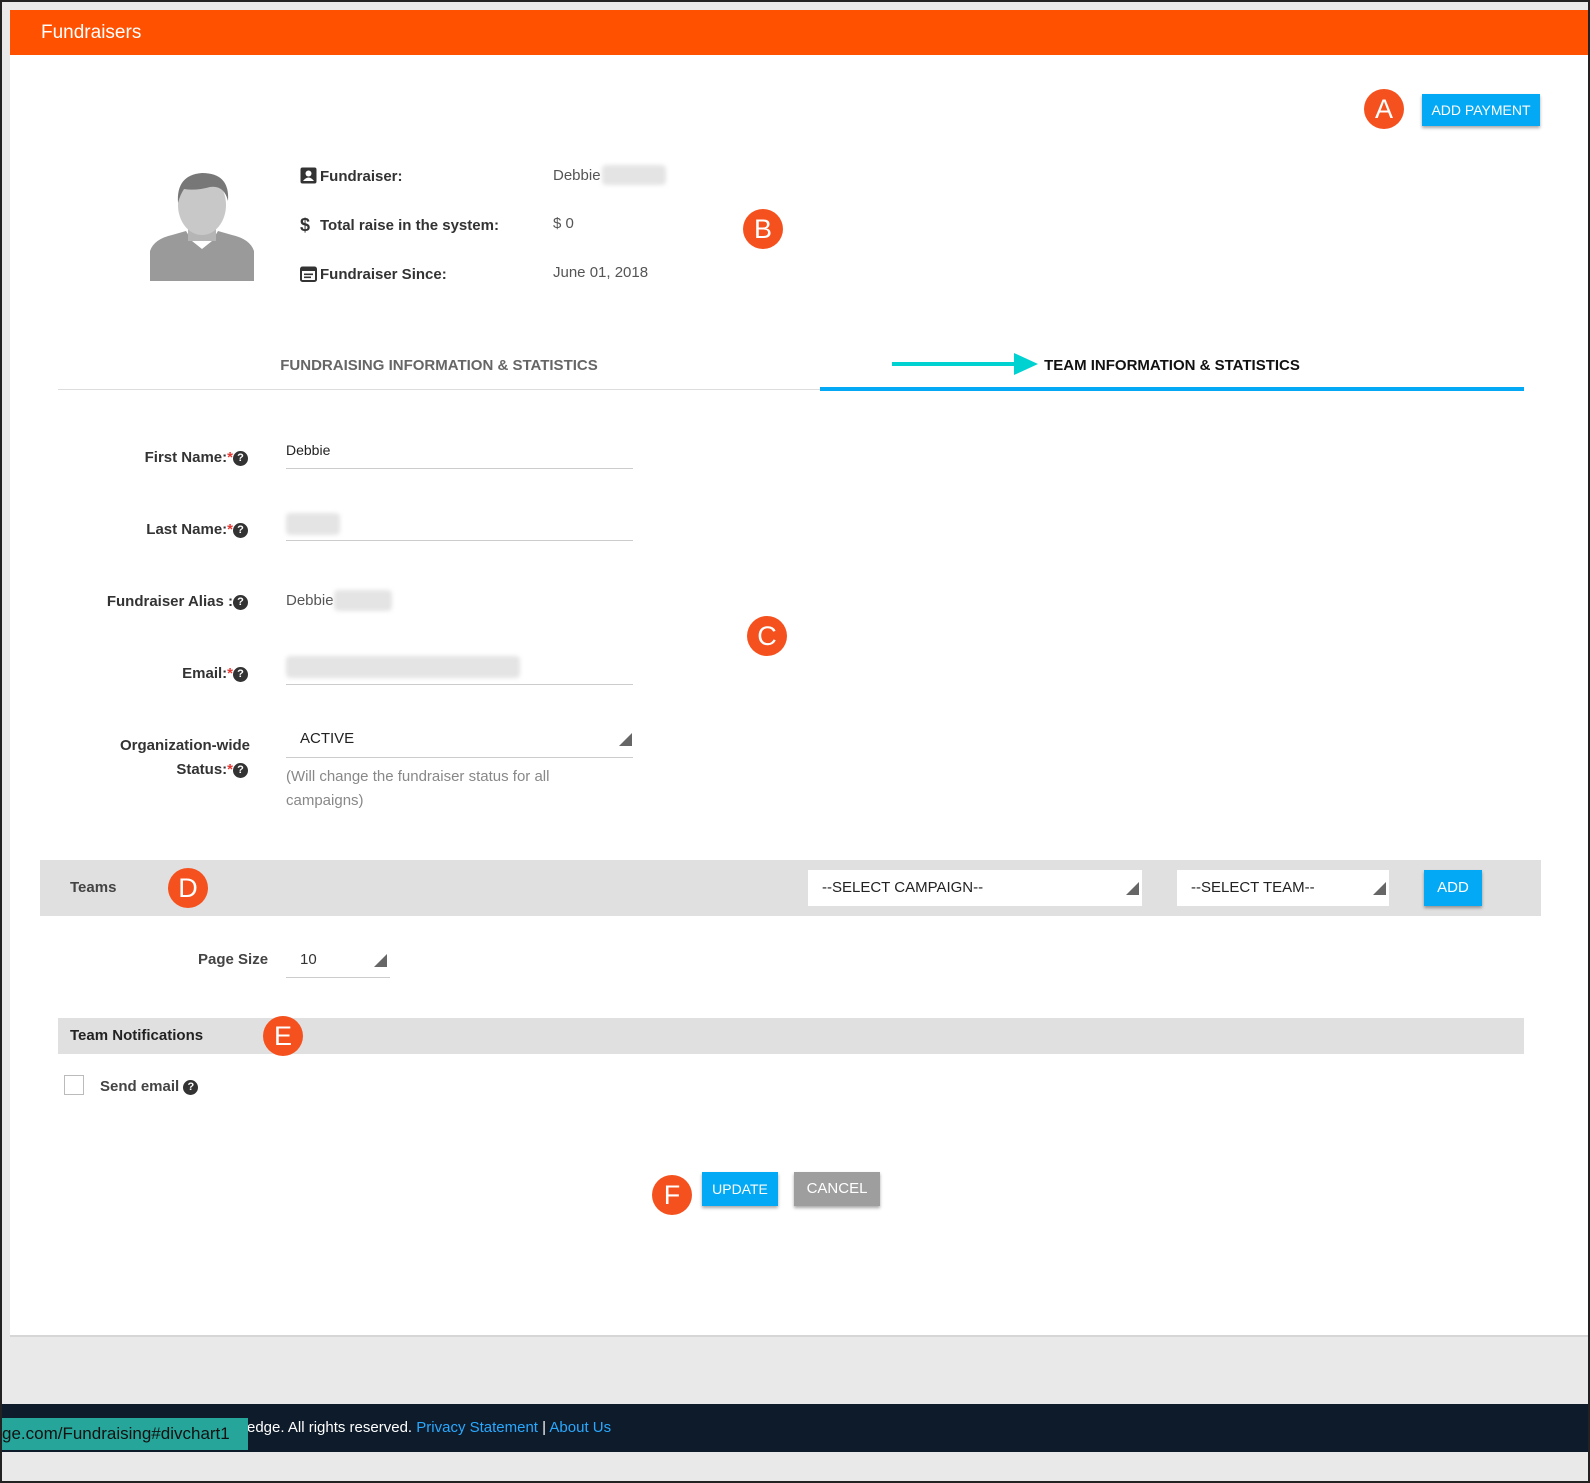 The height and width of the screenshot is (1483, 1590). I want to click on person-card-icon, so click(308, 175).